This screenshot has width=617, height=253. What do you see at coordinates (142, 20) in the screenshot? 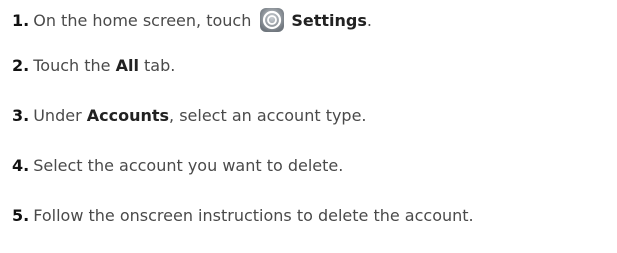
I see `step-text: On the home screen, touch` at bounding box center [142, 20].